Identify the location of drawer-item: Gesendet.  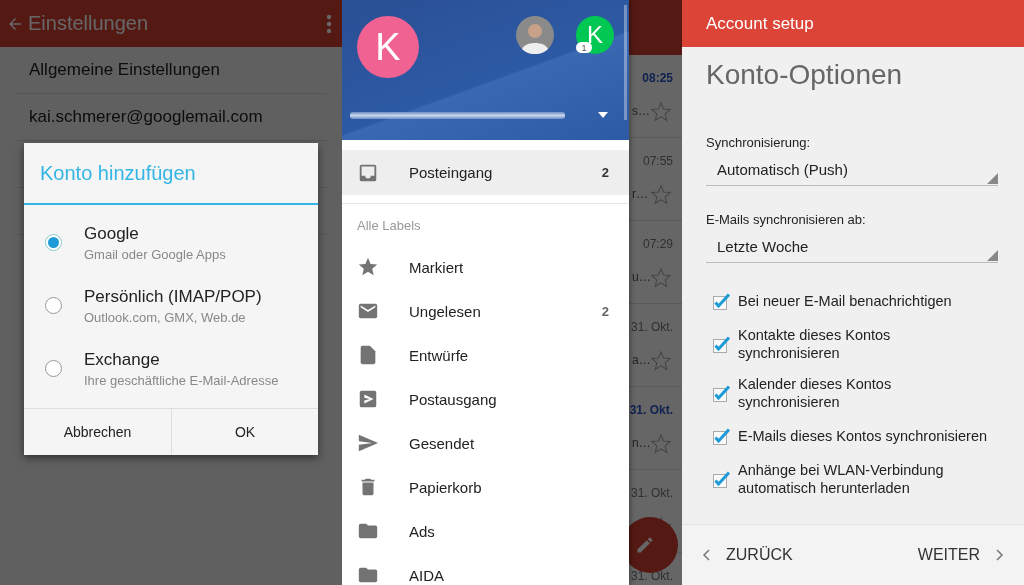
(485, 443).